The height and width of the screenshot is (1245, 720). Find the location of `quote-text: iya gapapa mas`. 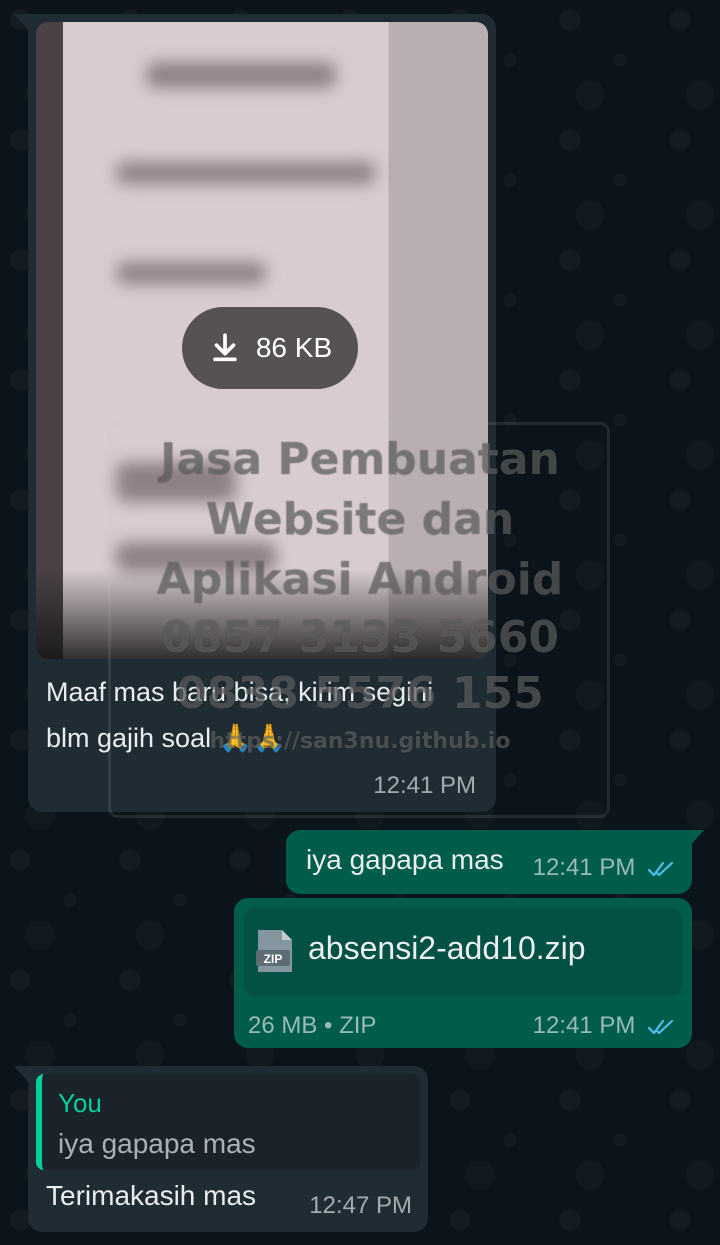

quote-text: iya gapapa mas is located at coordinates (157, 1143).